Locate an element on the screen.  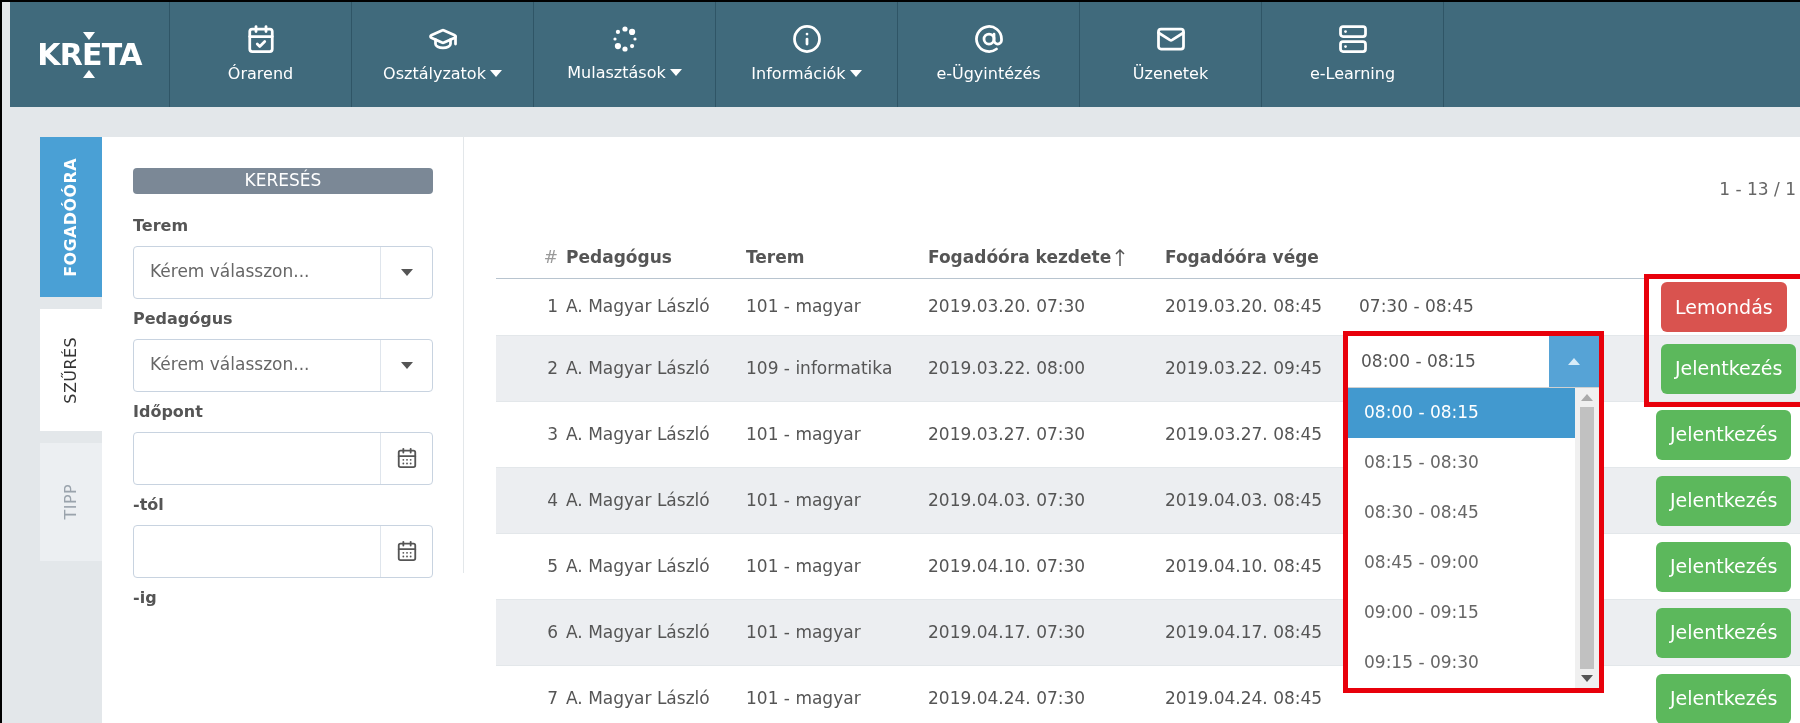
field-label: Időpont is located at coordinates (168, 411).